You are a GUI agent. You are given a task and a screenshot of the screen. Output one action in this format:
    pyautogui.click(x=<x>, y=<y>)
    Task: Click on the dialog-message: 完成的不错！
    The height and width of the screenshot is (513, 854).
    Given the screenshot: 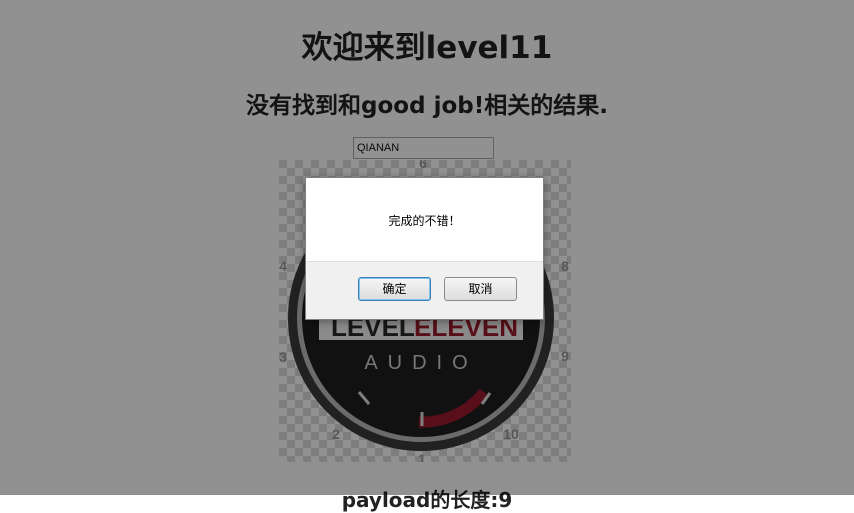 What is the action you would take?
    pyautogui.click(x=424, y=221)
    